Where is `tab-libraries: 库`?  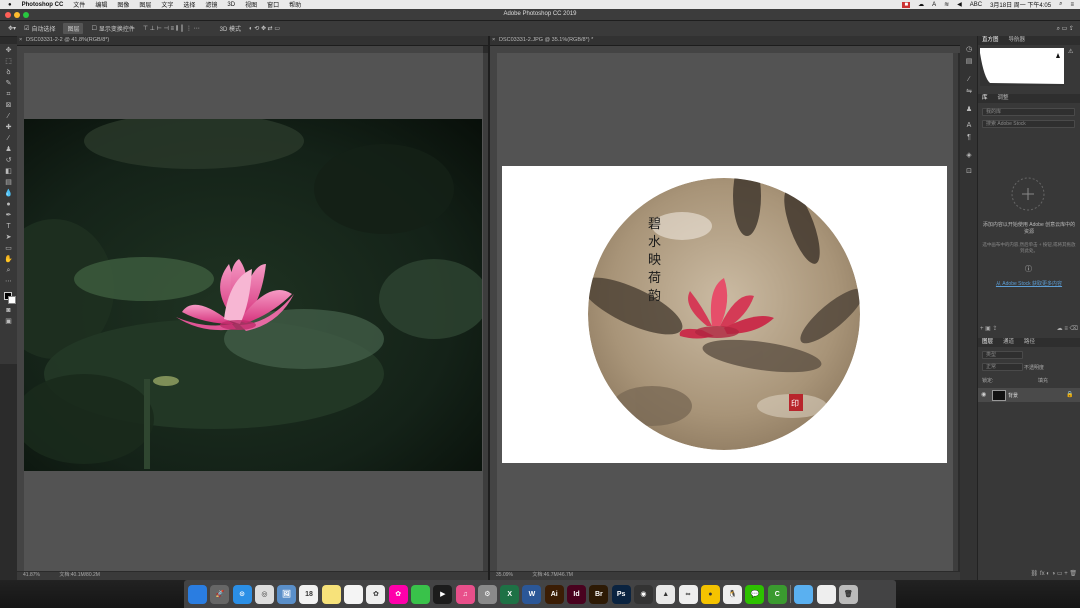
tab-libraries: 库 is located at coordinates (985, 98).